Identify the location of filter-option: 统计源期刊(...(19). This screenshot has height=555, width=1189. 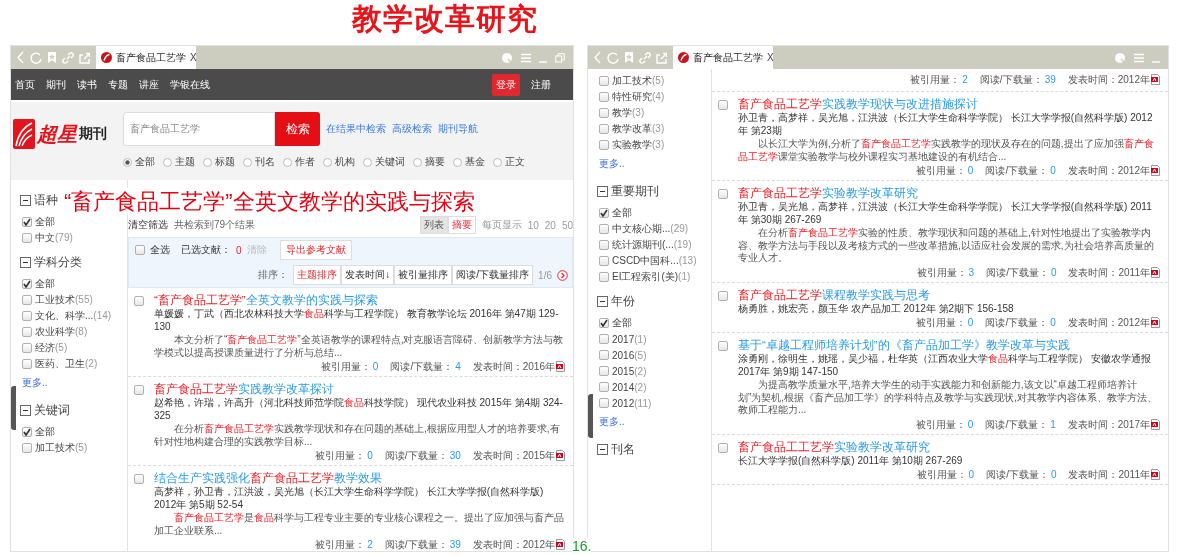
(652, 245).